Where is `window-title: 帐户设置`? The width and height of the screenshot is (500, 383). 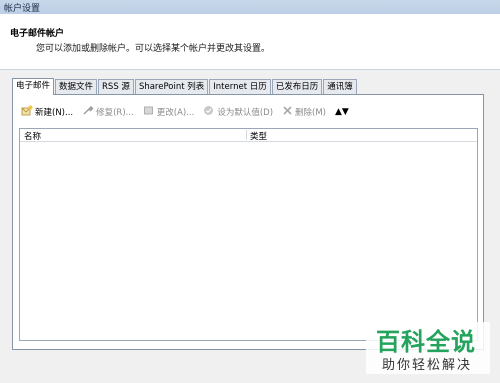 window-title: 帐户设置 is located at coordinates (22, 9).